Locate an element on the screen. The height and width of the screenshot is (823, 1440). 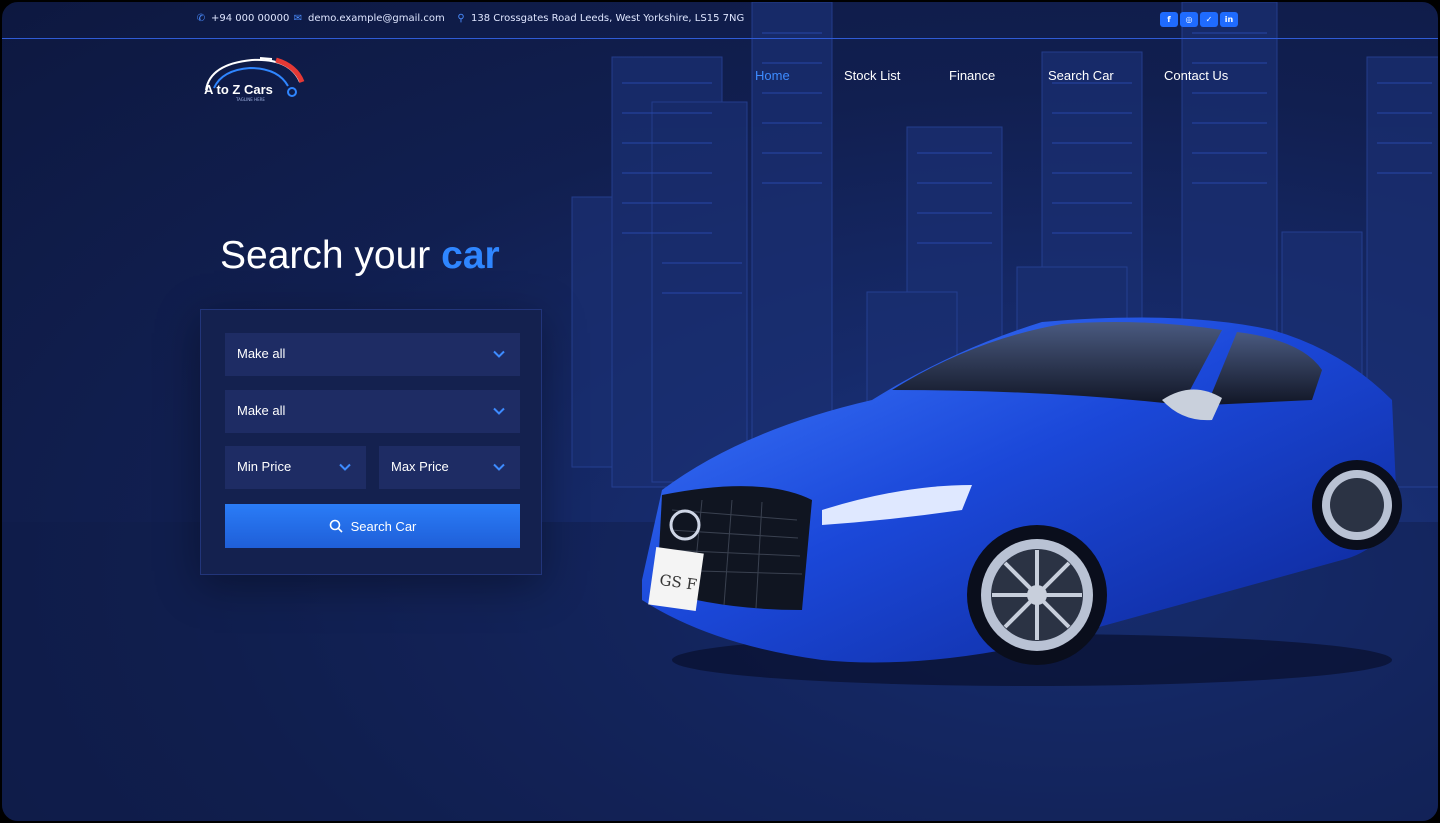
phone-contact: ✆ +94 000 00000 is located at coordinates (243, 18).